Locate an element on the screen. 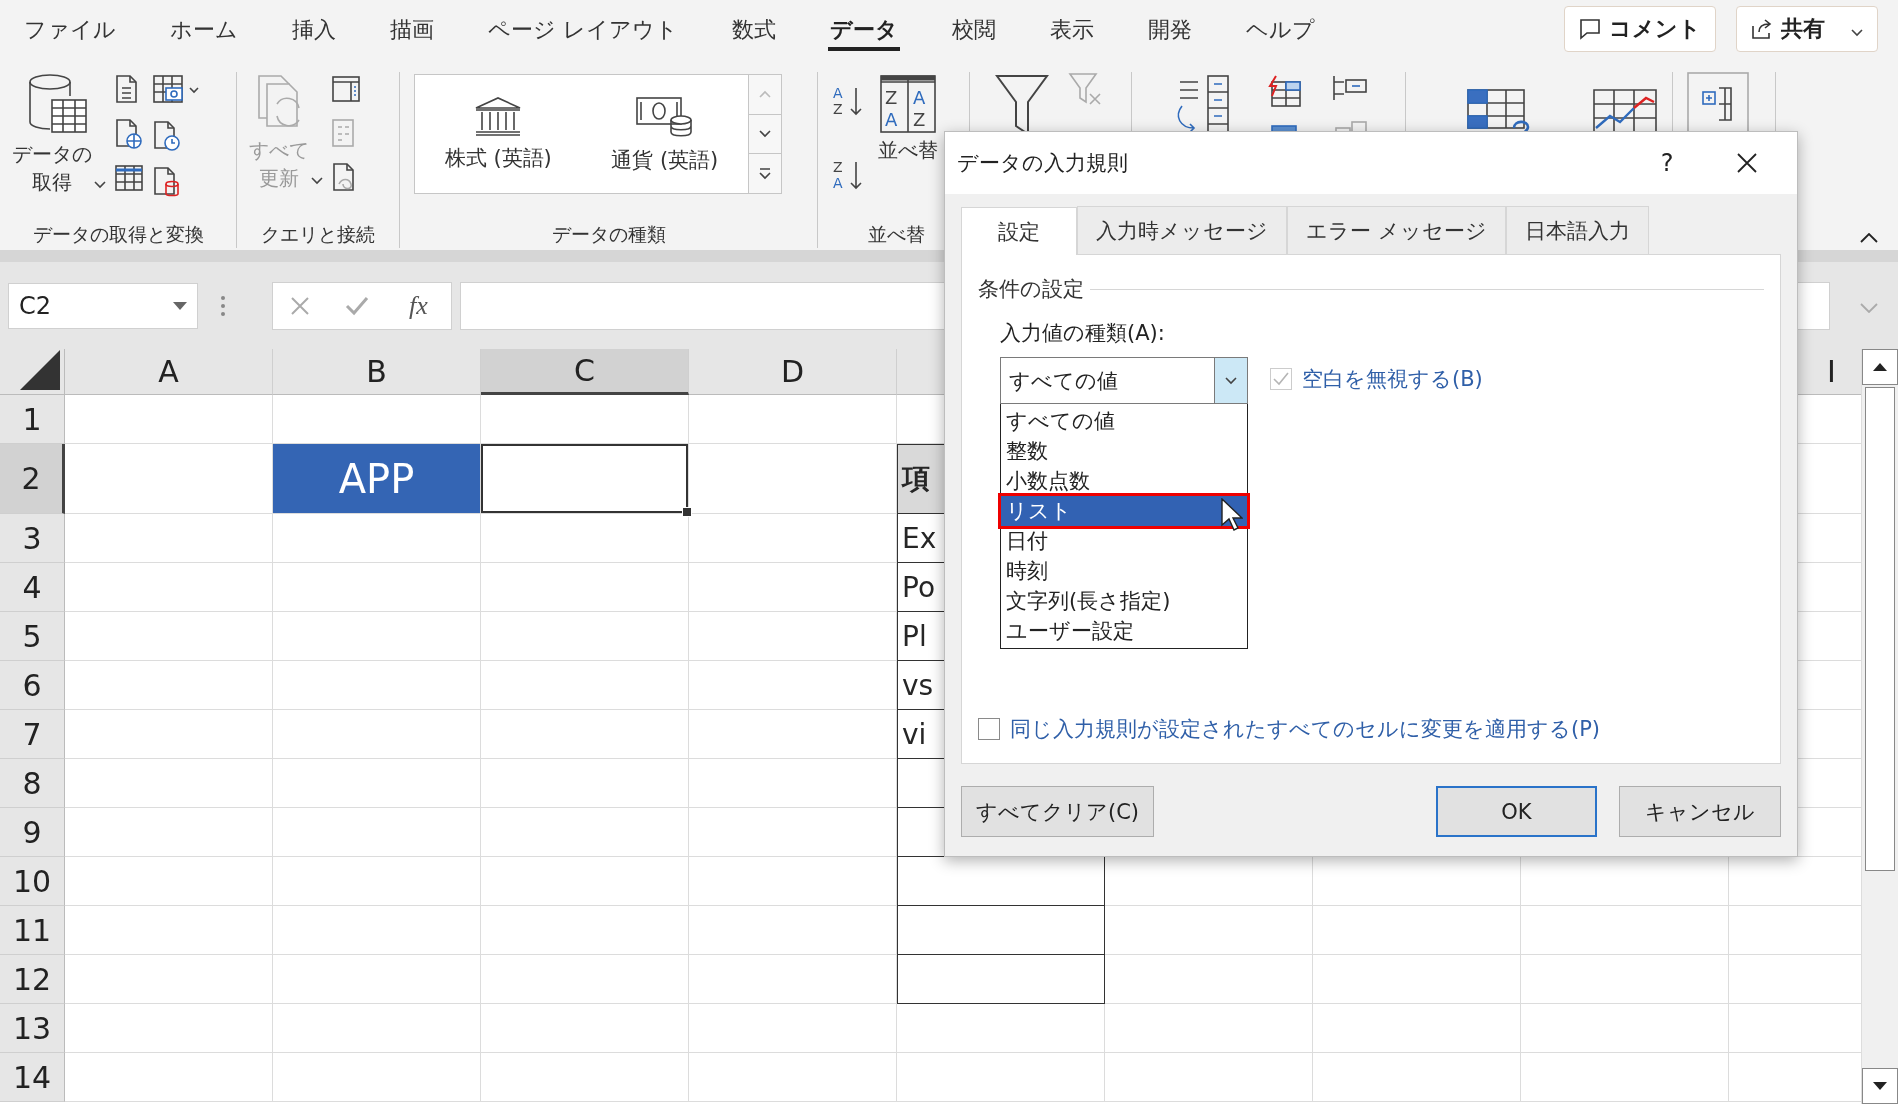 This screenshot has width=1898, height=1104. menu-tab: ホーム is located at coordinates (204, 30).